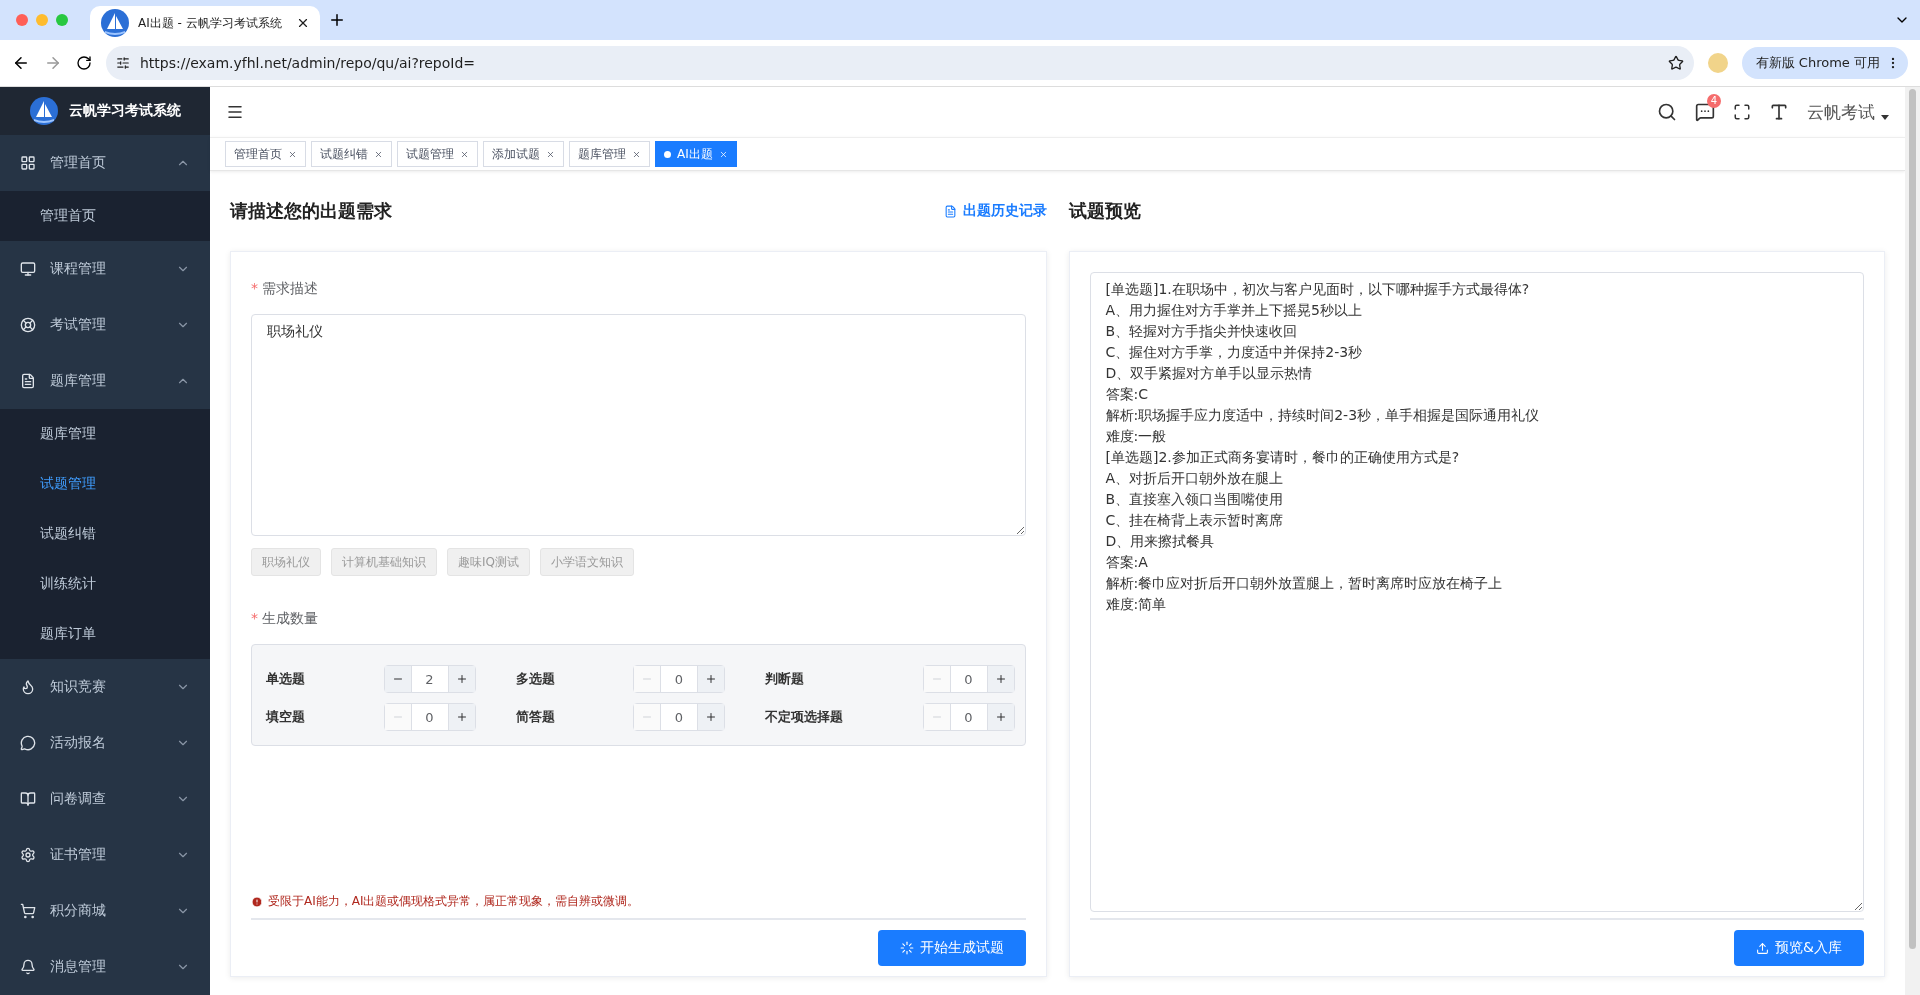 The width and height of the screenshot is (1920, 995). Describe the element at coordinates (28, 163) in the screenshot. I see `grid-icon` at that location.